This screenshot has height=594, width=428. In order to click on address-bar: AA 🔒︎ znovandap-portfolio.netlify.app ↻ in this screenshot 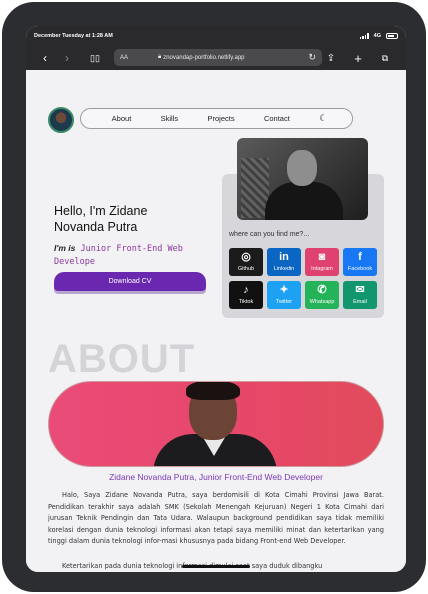, I will do `click(218, 57)`.